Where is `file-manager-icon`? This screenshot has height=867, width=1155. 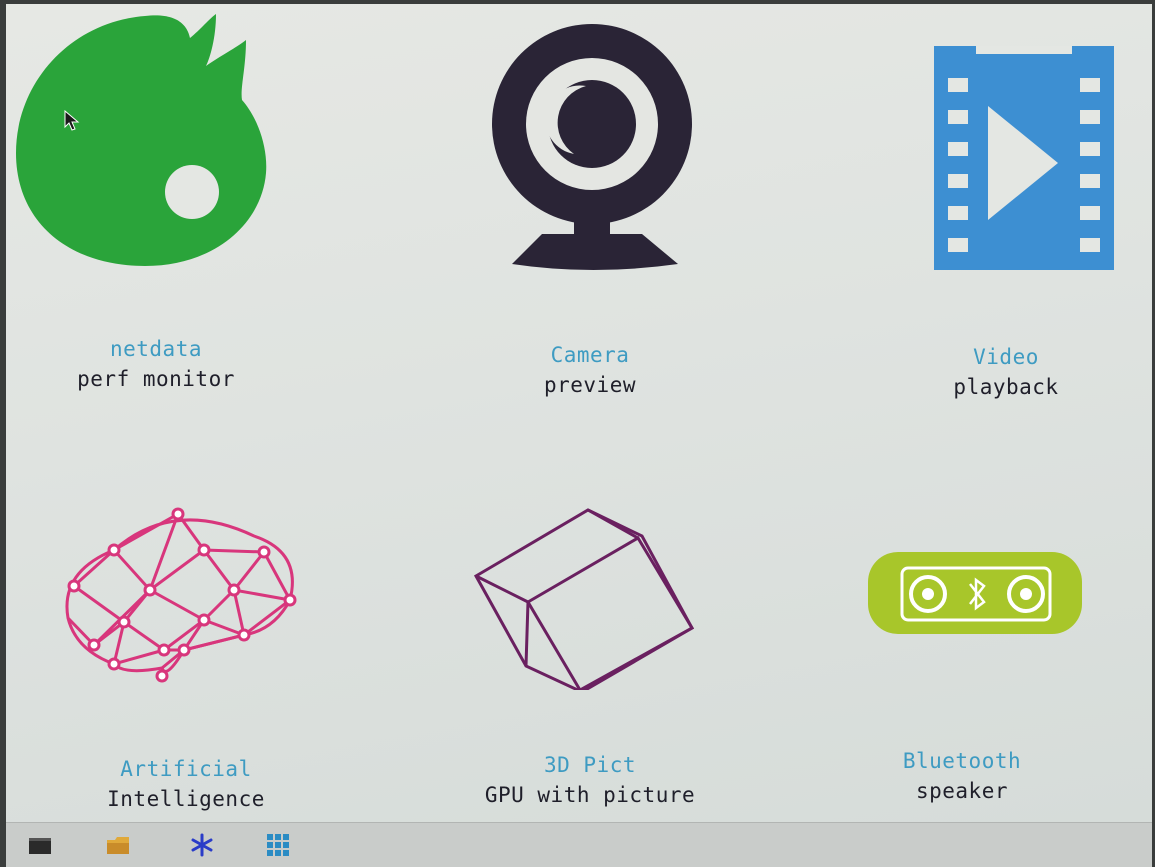
file-manager-icon is located at coordinates (118, 845).